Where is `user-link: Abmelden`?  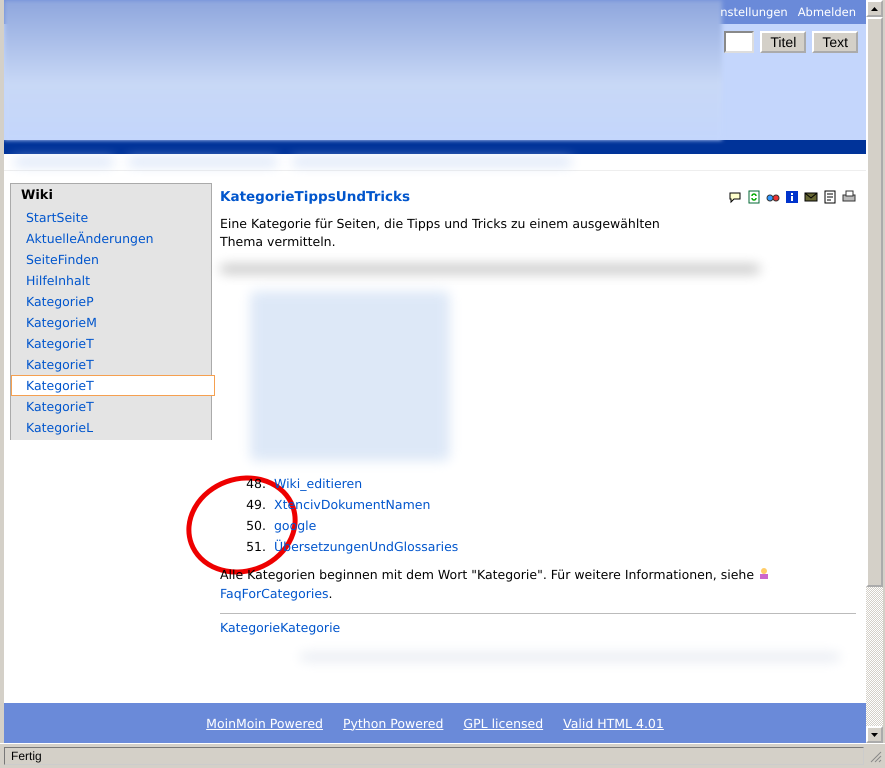 user-link: Abmelden is located at coordinates (827, 12).